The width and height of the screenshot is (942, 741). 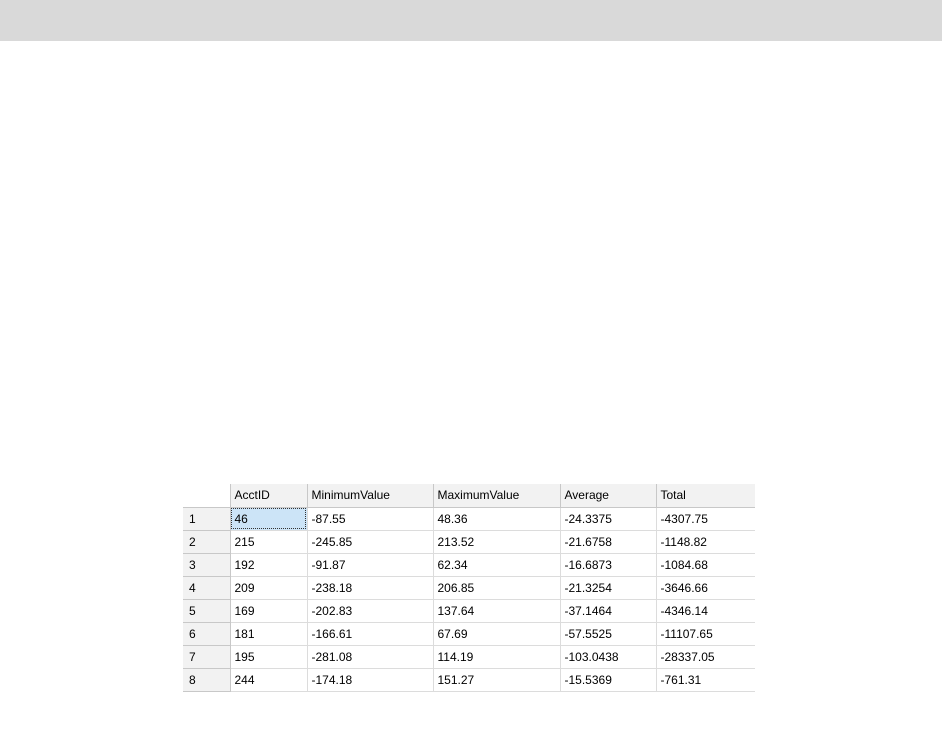 I want to click on cell-acctid: 195, so click(x=269, y=657).